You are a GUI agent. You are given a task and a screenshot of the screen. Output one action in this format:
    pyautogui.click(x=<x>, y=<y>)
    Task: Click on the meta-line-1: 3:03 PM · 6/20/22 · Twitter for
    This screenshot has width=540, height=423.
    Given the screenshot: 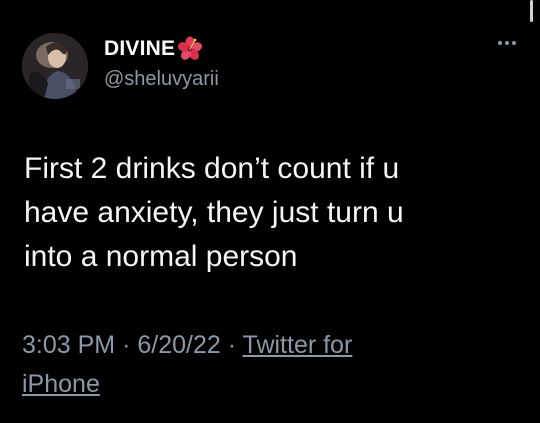 What is the action you would take?
    pyautogui.click(x=272, y=345)
    